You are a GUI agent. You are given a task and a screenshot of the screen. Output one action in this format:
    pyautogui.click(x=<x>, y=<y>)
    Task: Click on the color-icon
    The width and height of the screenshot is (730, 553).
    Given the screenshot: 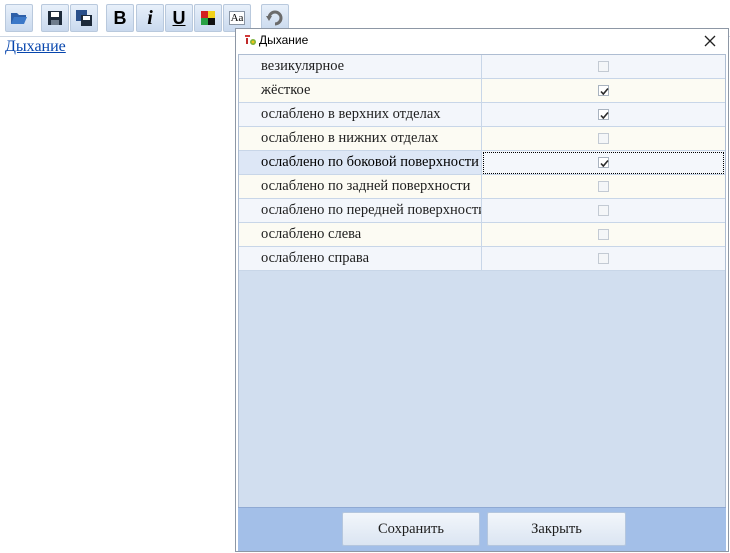 What is the action you would take?
    pyautogui.click(x=208, y=18)
    